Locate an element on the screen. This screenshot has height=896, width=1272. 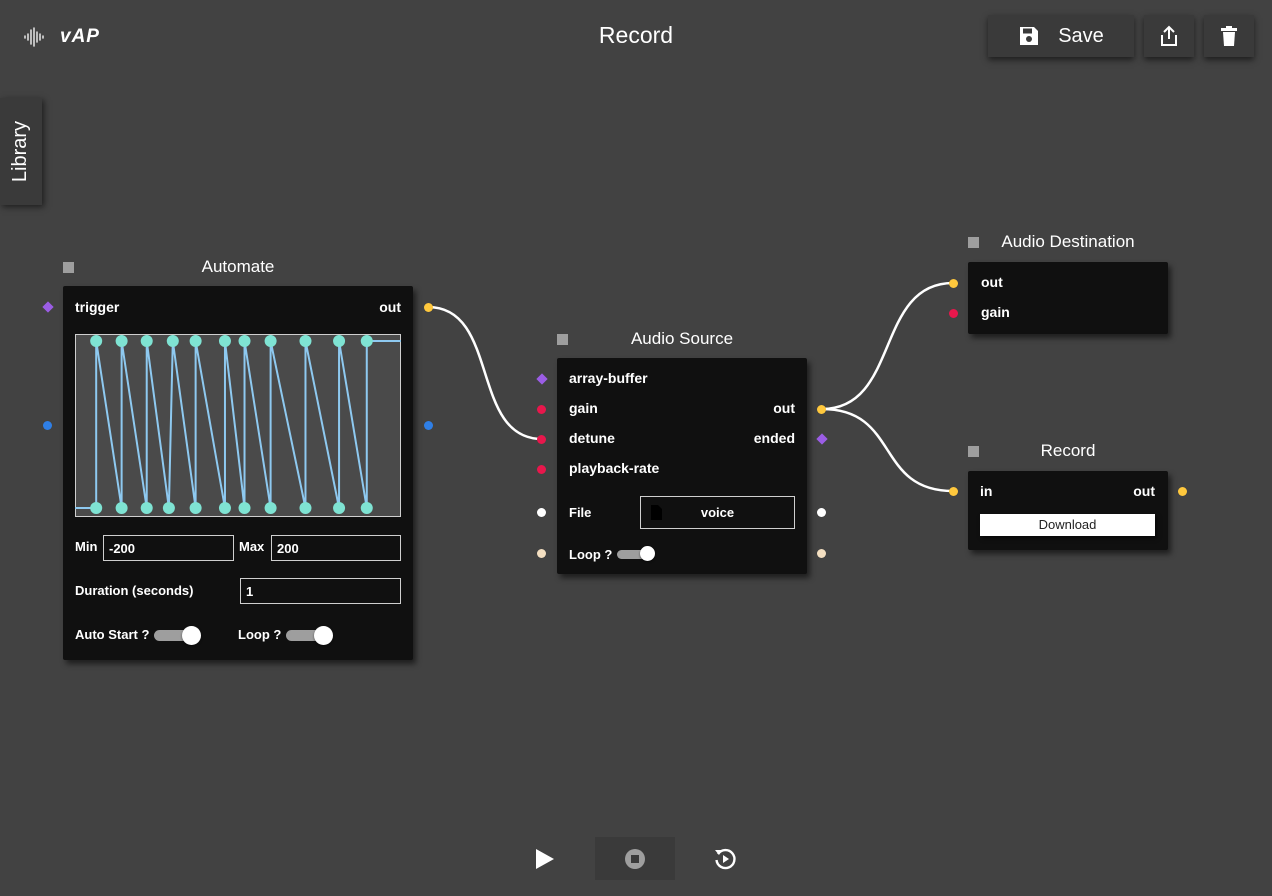
save-icon is located at coordinates (1029, 36).